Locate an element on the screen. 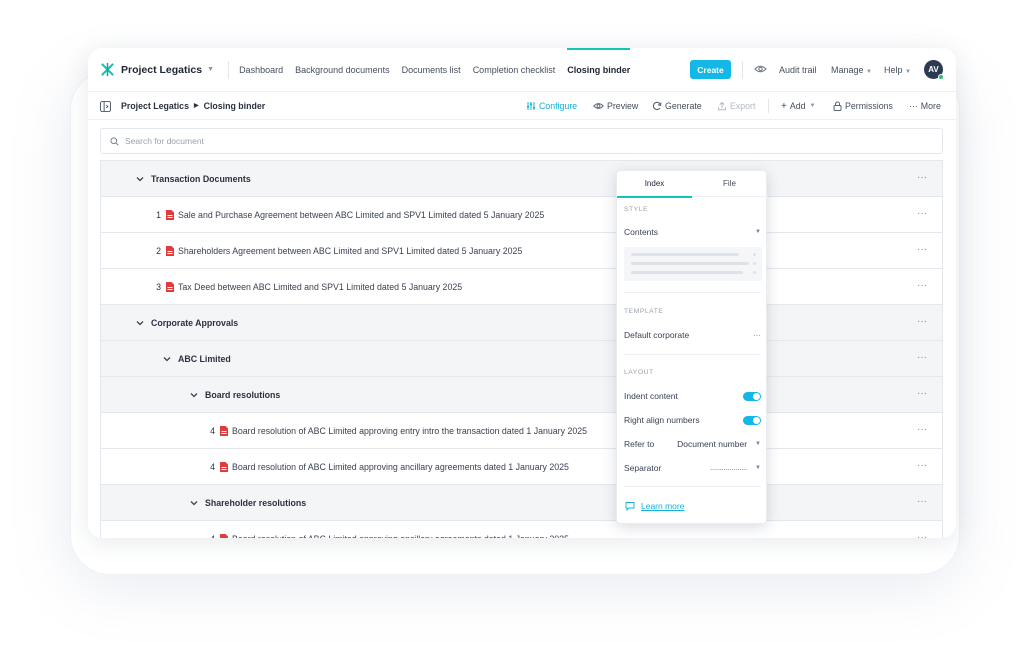 The image size is (1024, 646). refer-to-label: Refer to is located at coordinates (639, 444).